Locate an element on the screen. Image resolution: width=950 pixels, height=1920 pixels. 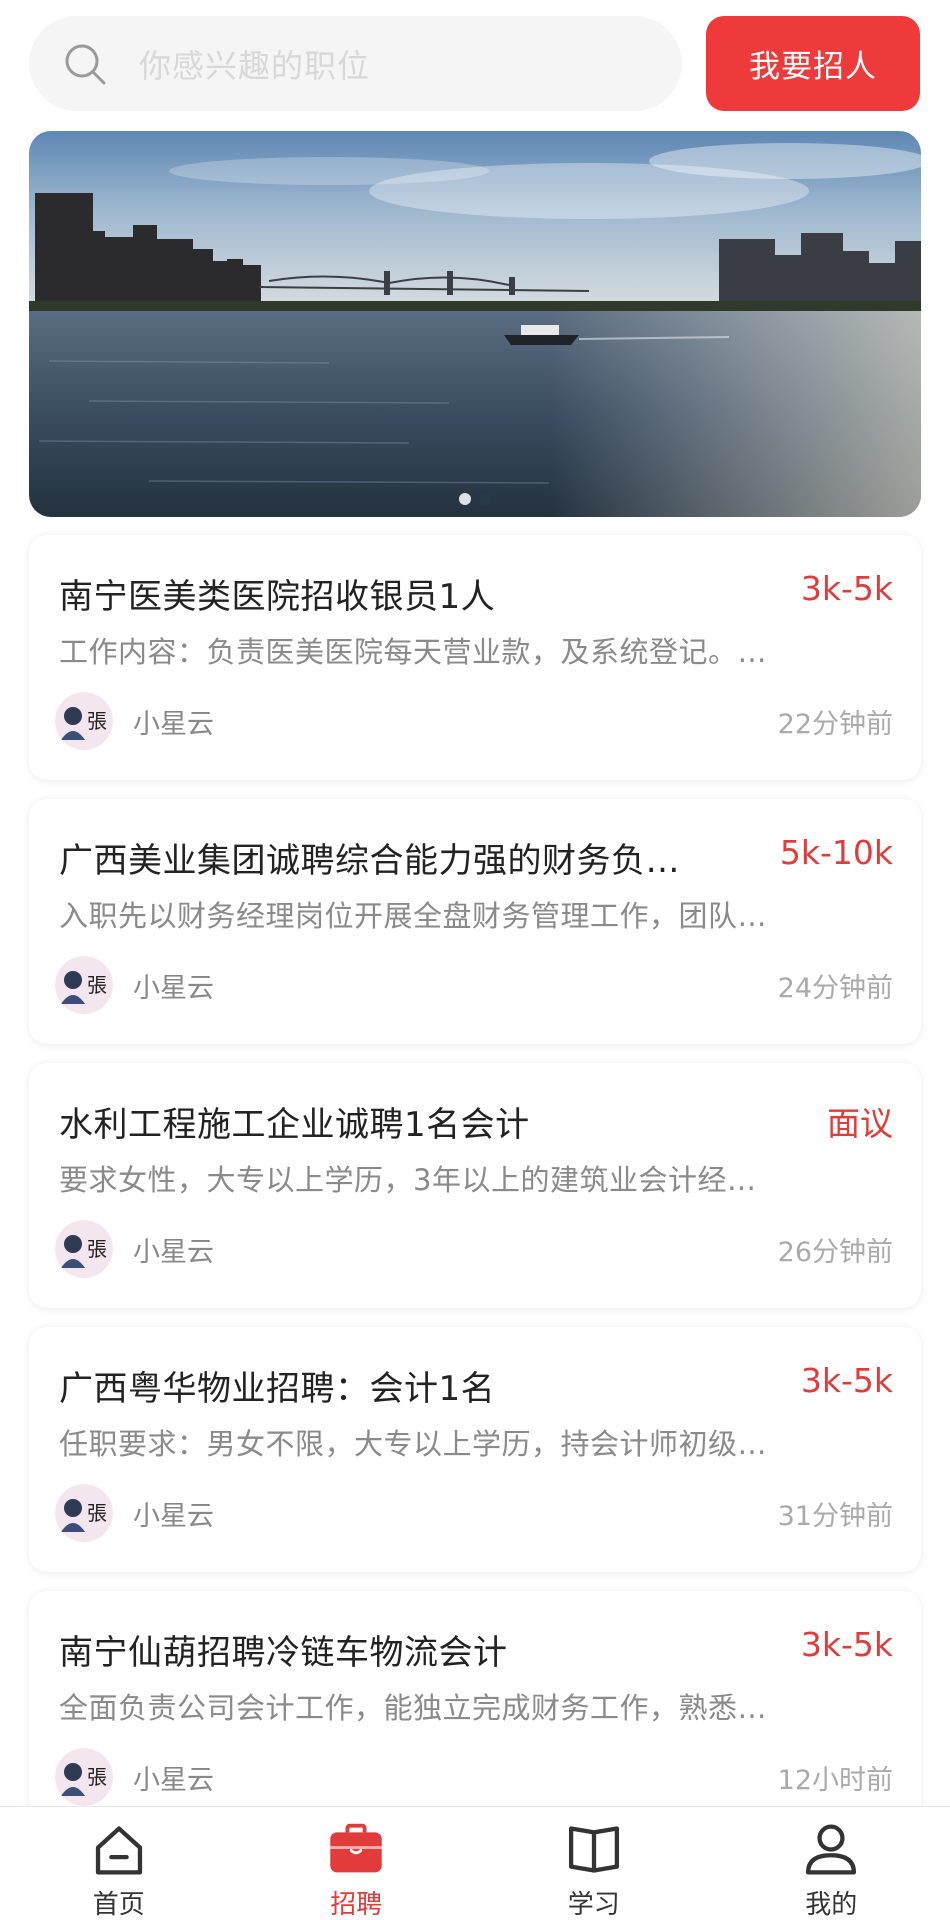
search-bar: 你感兴趣的职位 is located at coordinates (355, 63).